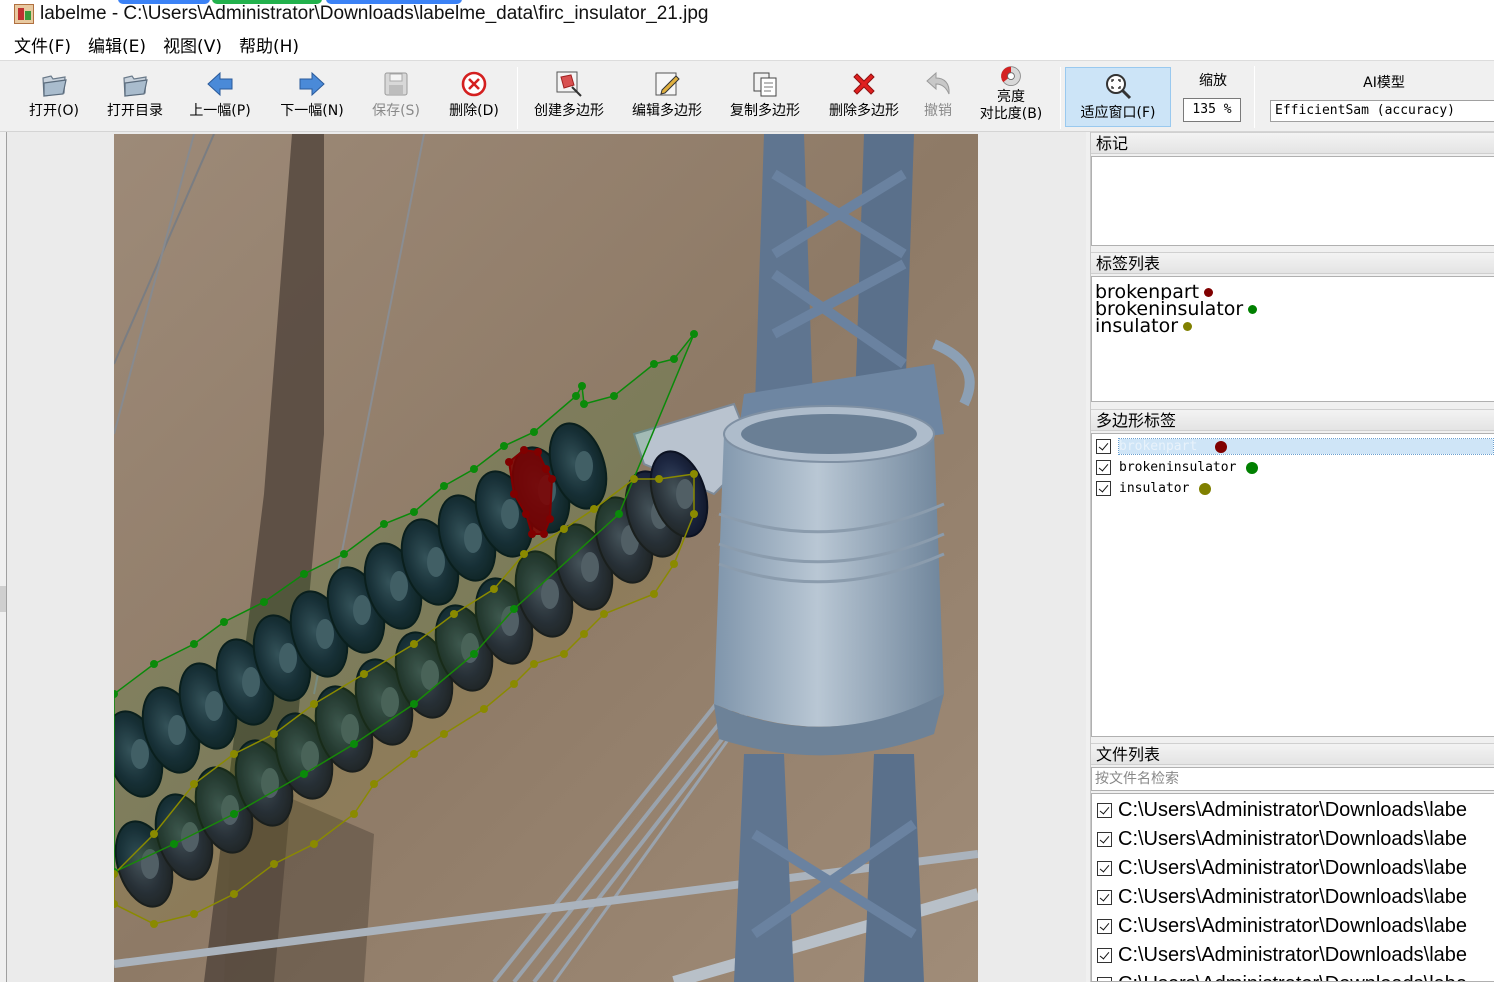 Image resolution: width=1494 pixels, height=982 pixels. Describe the element at coordinates (1293, 325) in the screenshot. I see `label-item-insulator: insulator` at that location.